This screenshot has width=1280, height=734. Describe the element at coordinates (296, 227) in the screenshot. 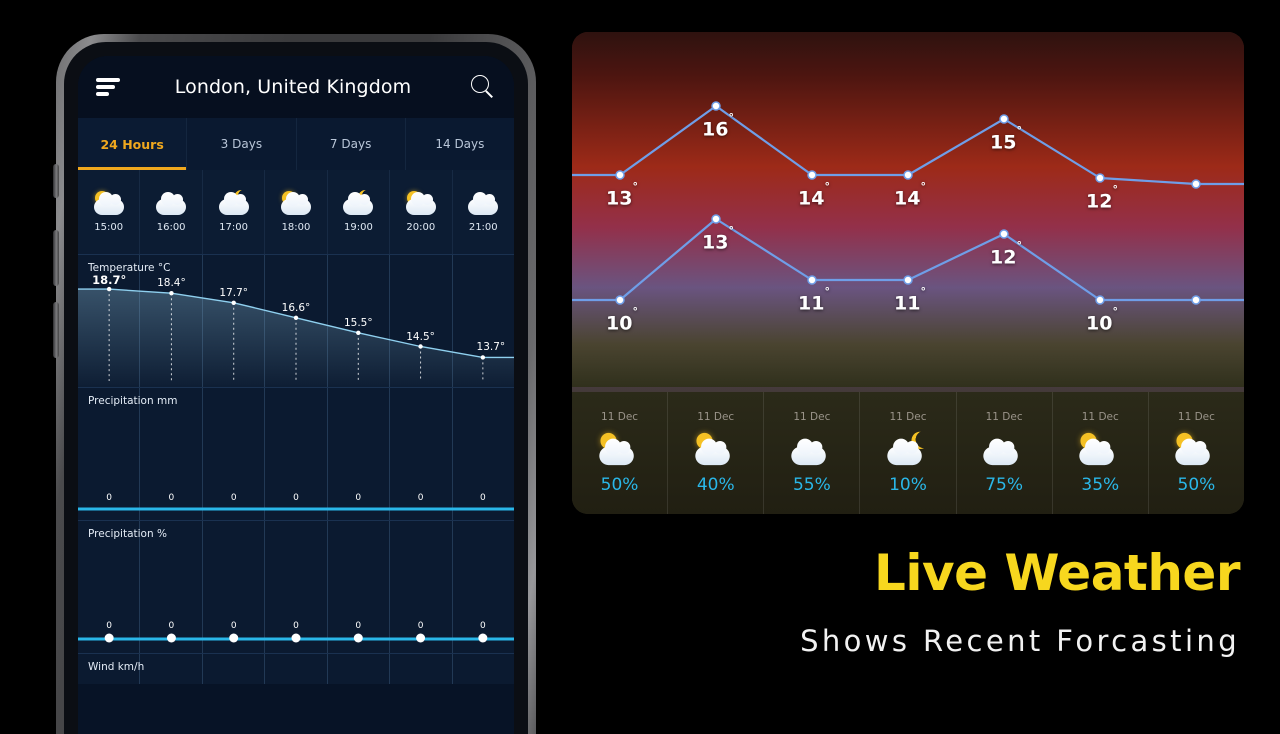

I see `hour-label: 18:00` at that location.